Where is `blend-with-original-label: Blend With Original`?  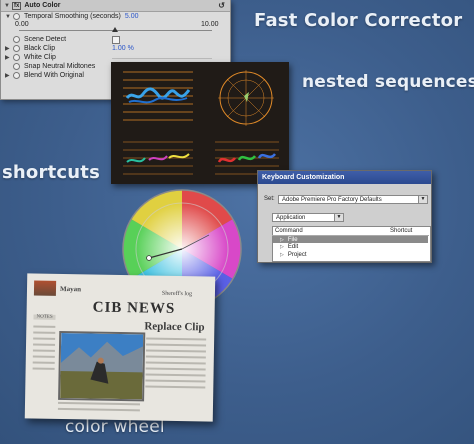 blend-with-original-label: Blend With Original is located at coordinates (54, 75).